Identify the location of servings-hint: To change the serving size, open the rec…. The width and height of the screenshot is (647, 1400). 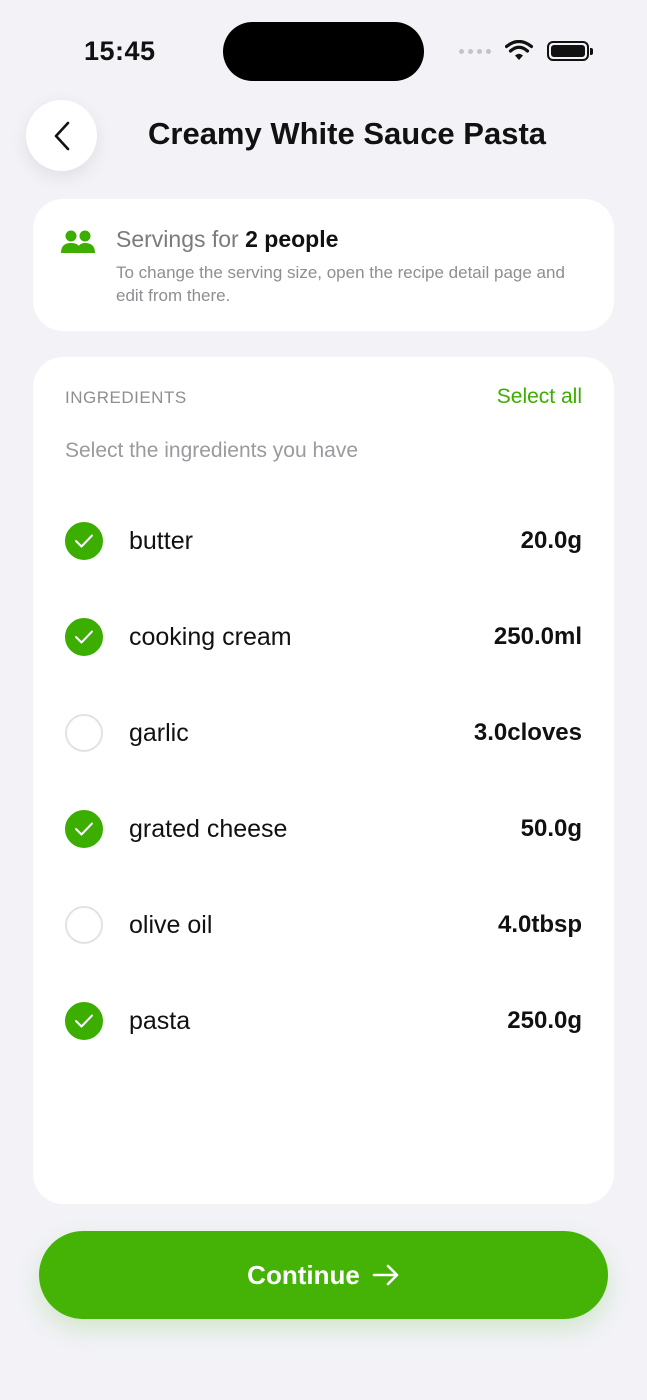
(340, 284).